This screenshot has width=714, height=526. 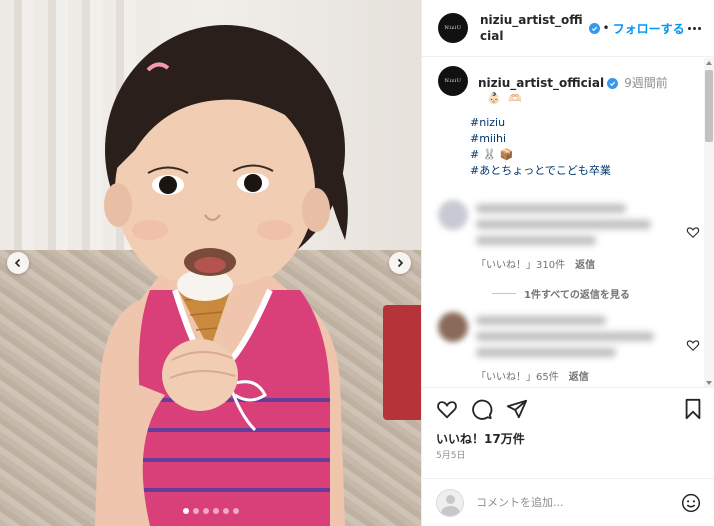 I want to click on more-options-icon, so click(x=694, y=28).